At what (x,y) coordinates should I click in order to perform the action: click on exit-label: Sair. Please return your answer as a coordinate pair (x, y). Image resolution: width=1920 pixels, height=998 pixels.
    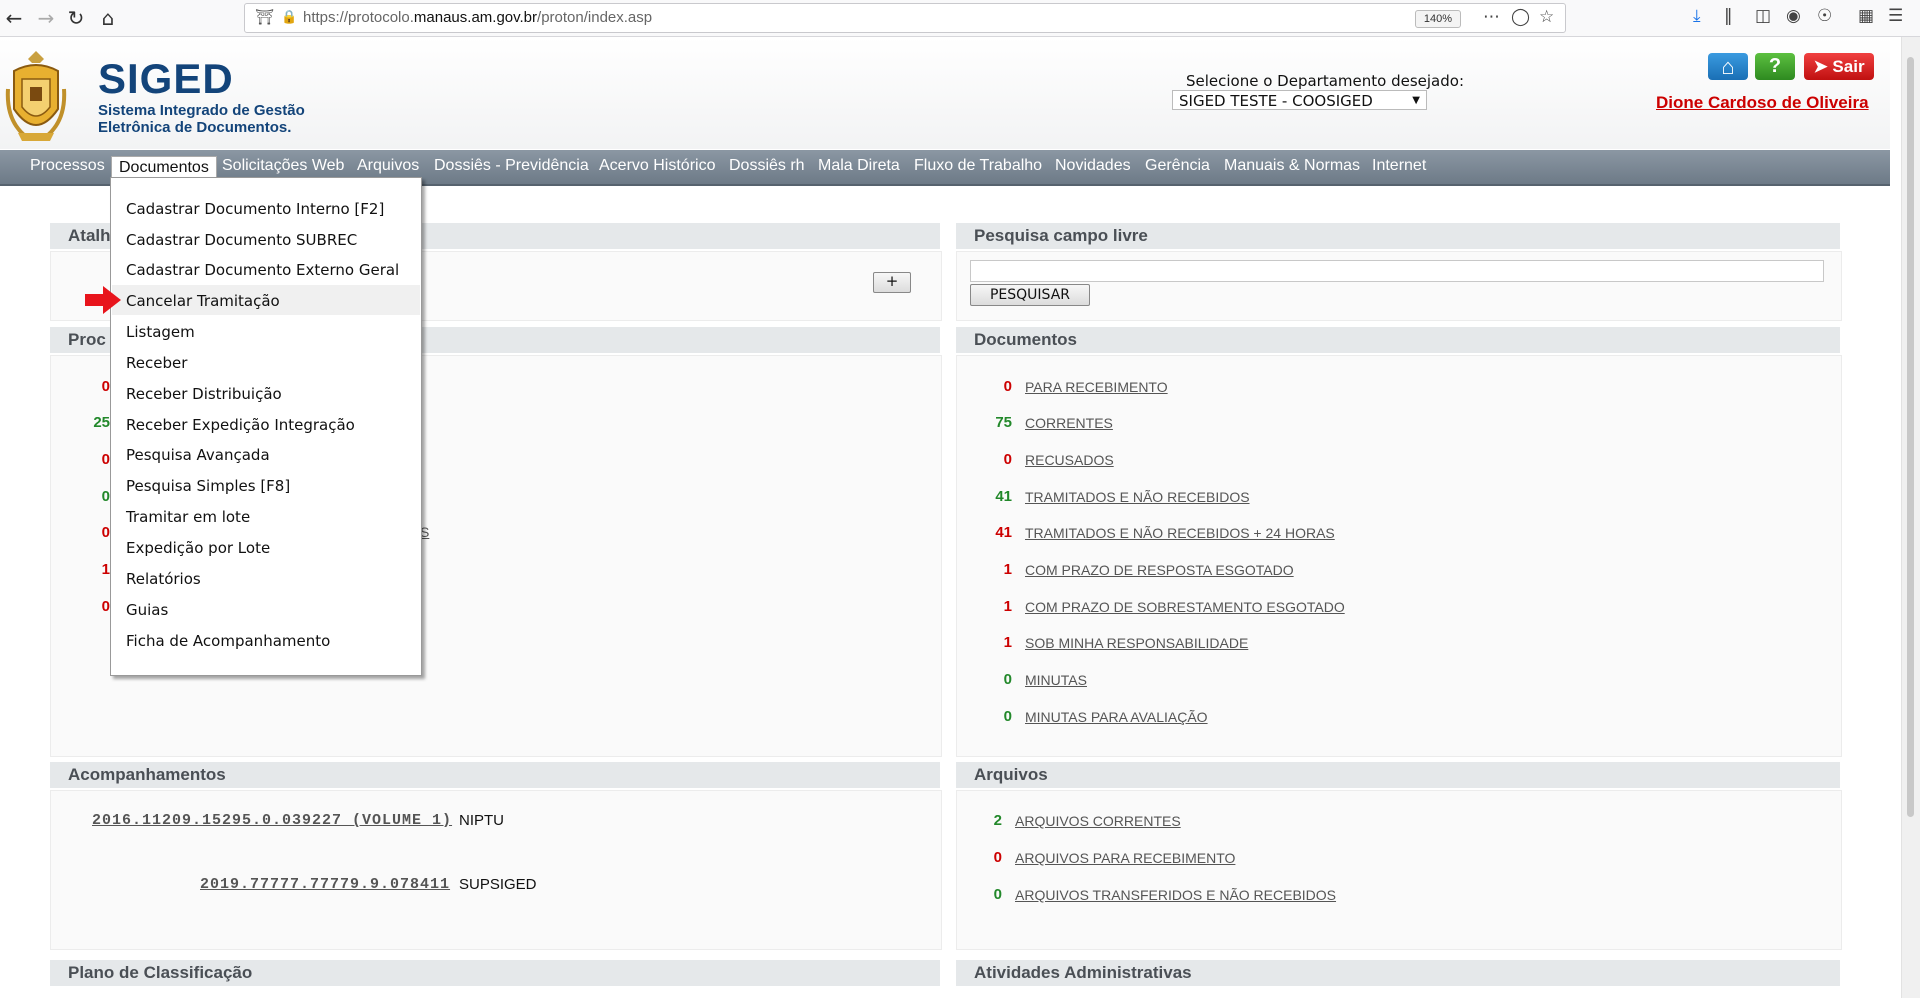
    Looking at the image, I should click on (1848, 66).